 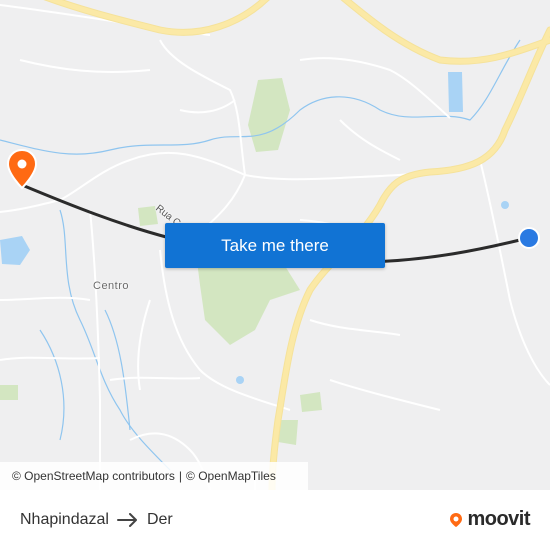 What do you see at coordinates (529, 238) in the screenshot?
I see `origin-marker` at bounding box center [529, 238].